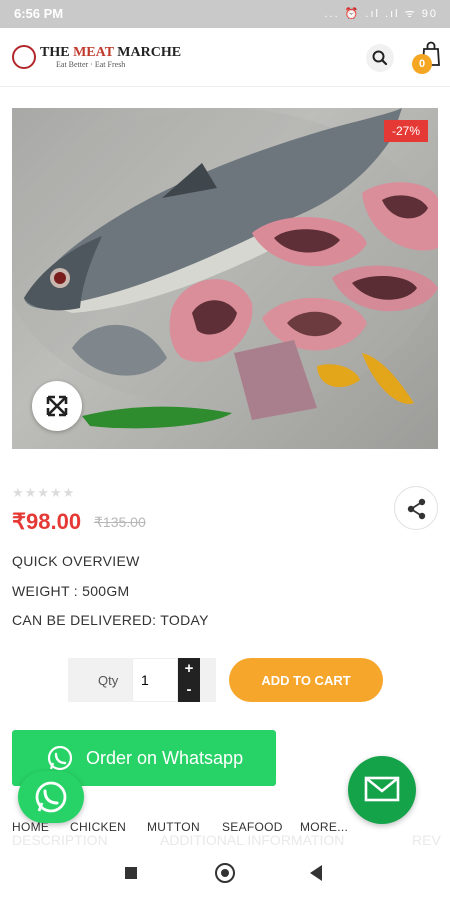  What do you see at coordinates (24, 57) in the screenshot?
I see `logo-badge-icon` at bounding box center [24, 57].